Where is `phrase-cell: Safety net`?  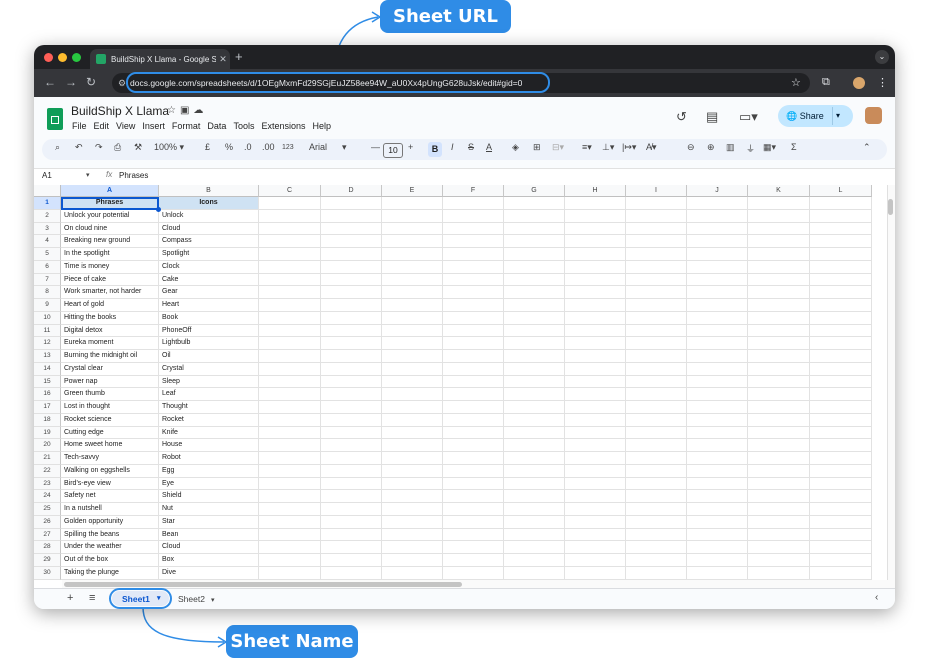 phrase-cell: Safety net is located at coordinates (110, 496).